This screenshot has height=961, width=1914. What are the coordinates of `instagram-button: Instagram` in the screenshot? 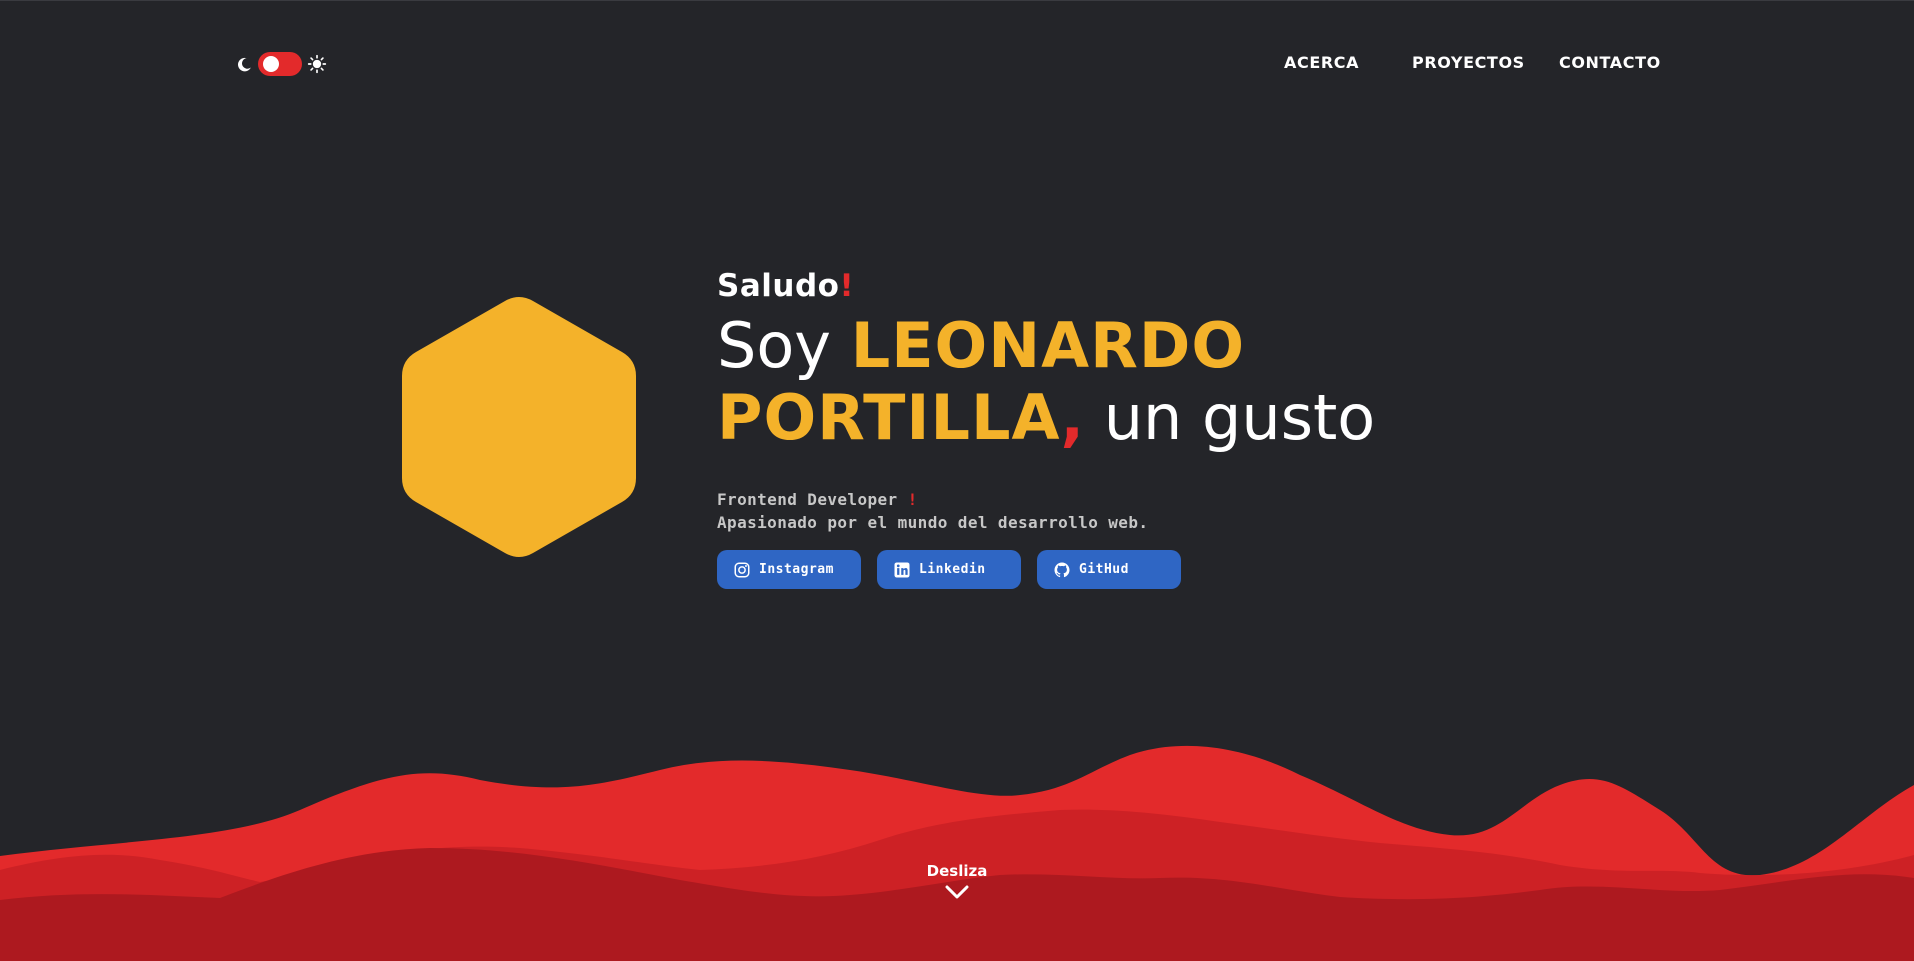 It's located at (789, 569).